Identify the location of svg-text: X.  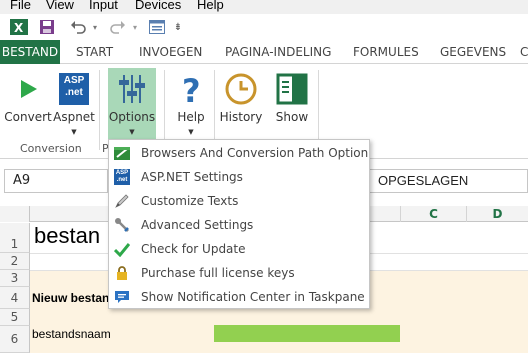
(19, 28).